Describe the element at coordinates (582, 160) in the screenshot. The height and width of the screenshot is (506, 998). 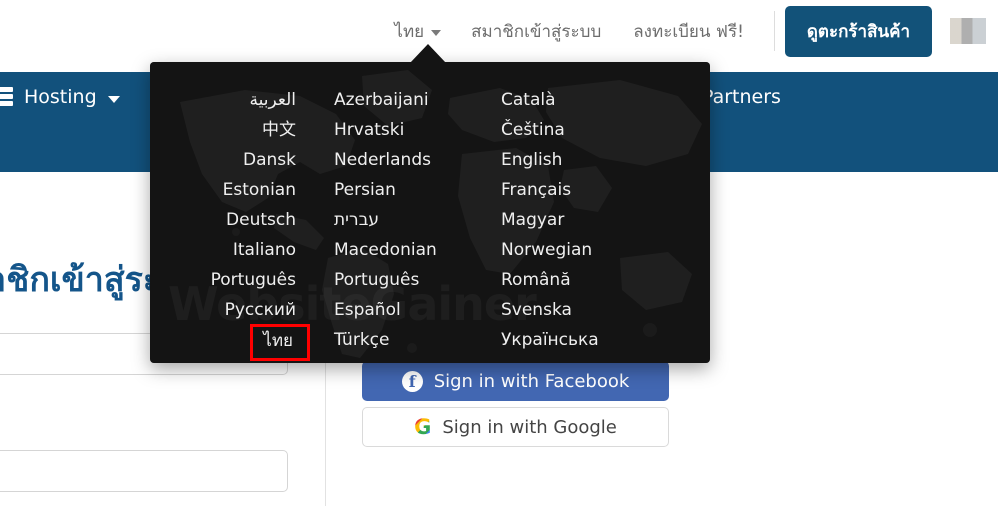
I see `language-option-english: English` at that location.